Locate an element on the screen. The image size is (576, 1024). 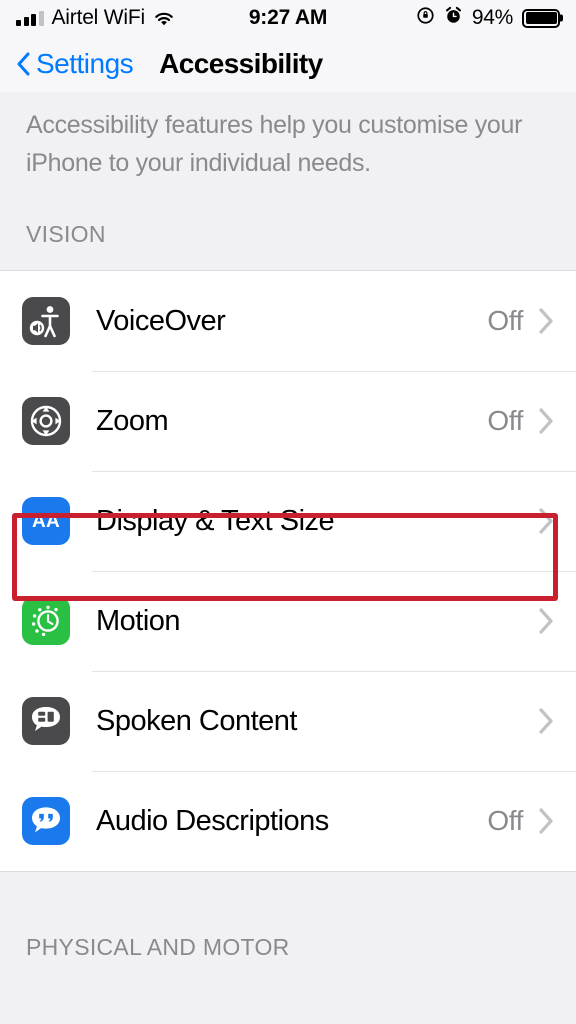
row-motion: Motion is located at coordinates (288, 621).